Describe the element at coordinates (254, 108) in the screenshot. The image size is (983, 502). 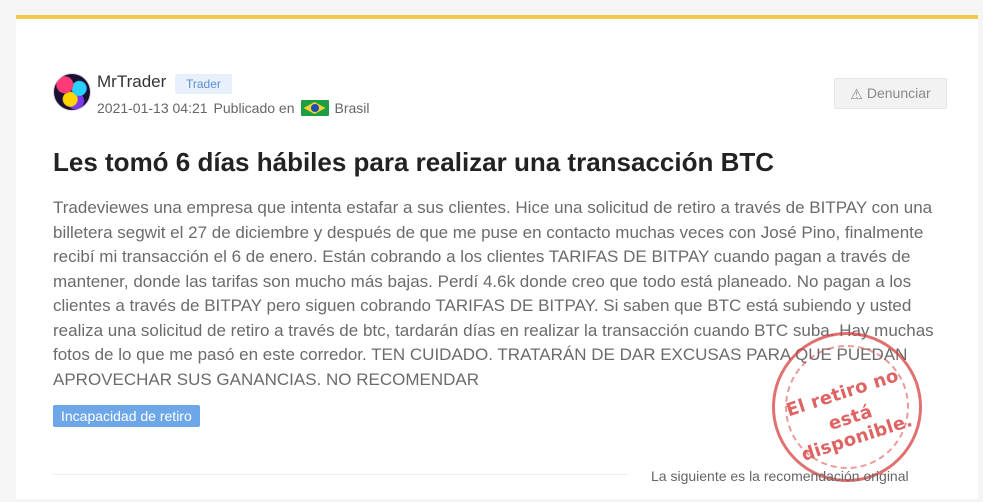
I see `published-label: Publicado en` at that location.